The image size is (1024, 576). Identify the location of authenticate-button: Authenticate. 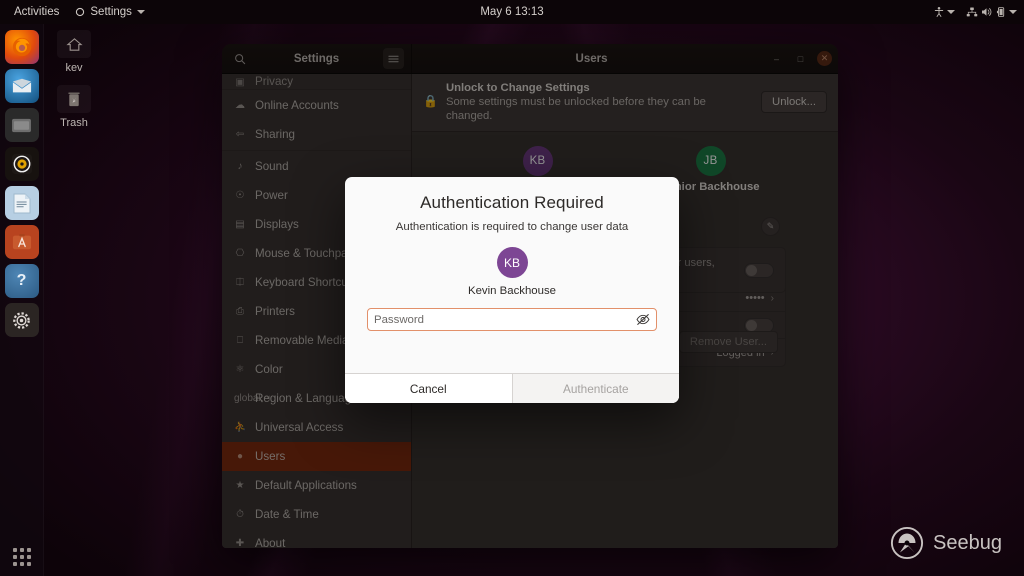
(595, 388).